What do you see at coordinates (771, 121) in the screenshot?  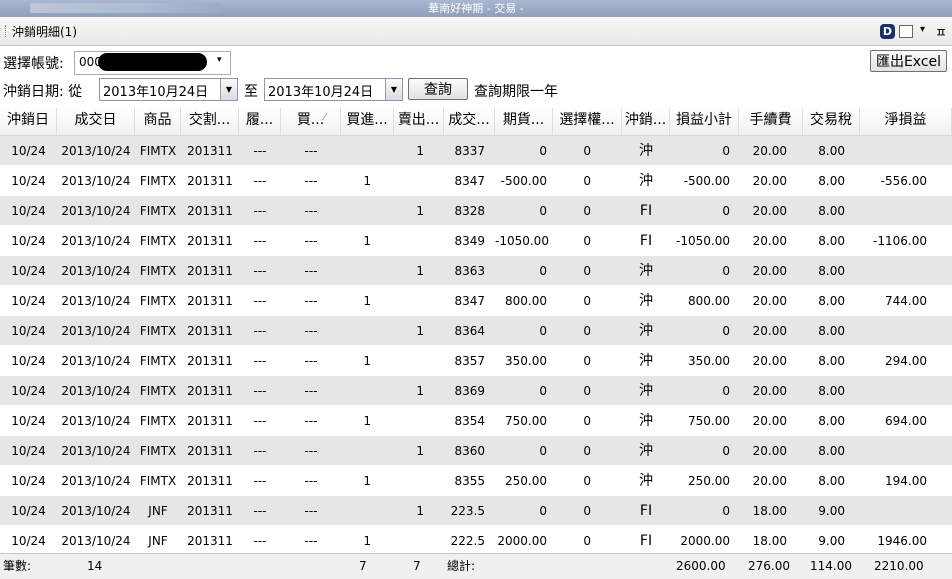 I see `column-header-fee: 手續費` at bounding box center [771, 121].